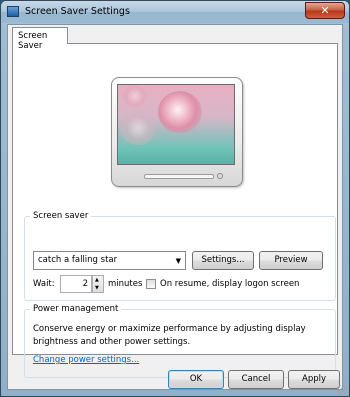 The image size is (350, 397). What do you see at coordinates (97, 288) in the screenshot?
I see `arrow-down-icon: ▼` at bounding box center [97, 288].